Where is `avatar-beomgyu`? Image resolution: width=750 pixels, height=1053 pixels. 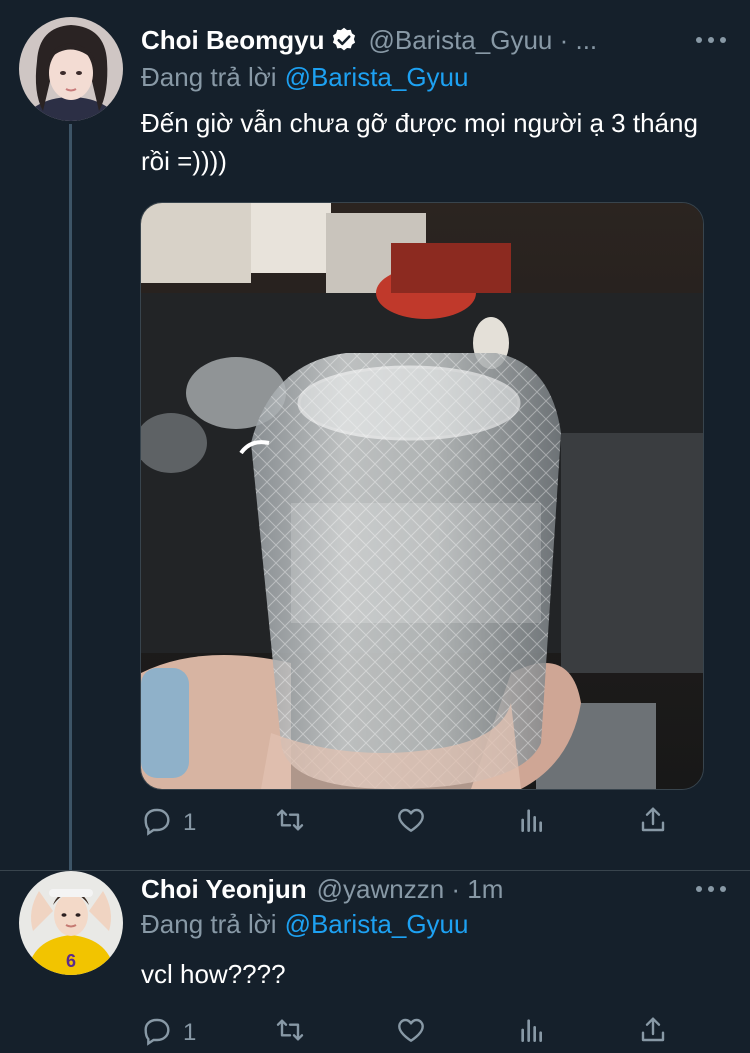 avatar-beomgyu is located at coordinates (71, 69).